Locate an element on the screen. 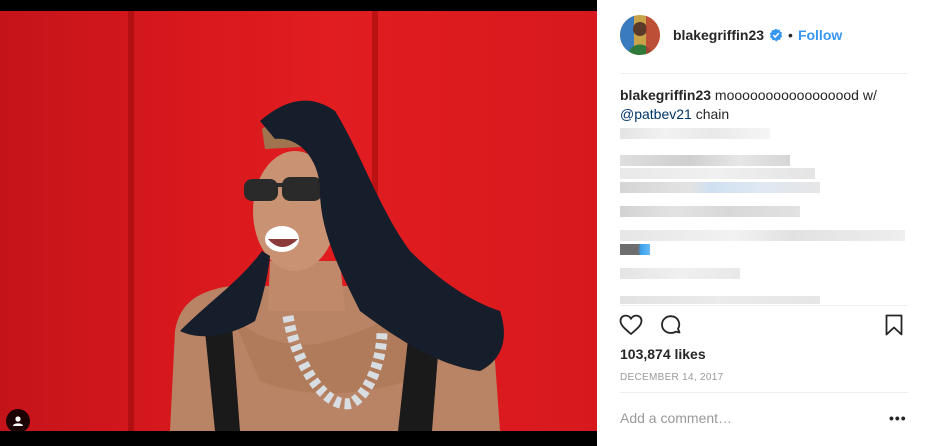 The height and width of the screenshot is (446, 931). follow-button: Follow is located at coordinates (820, 35).